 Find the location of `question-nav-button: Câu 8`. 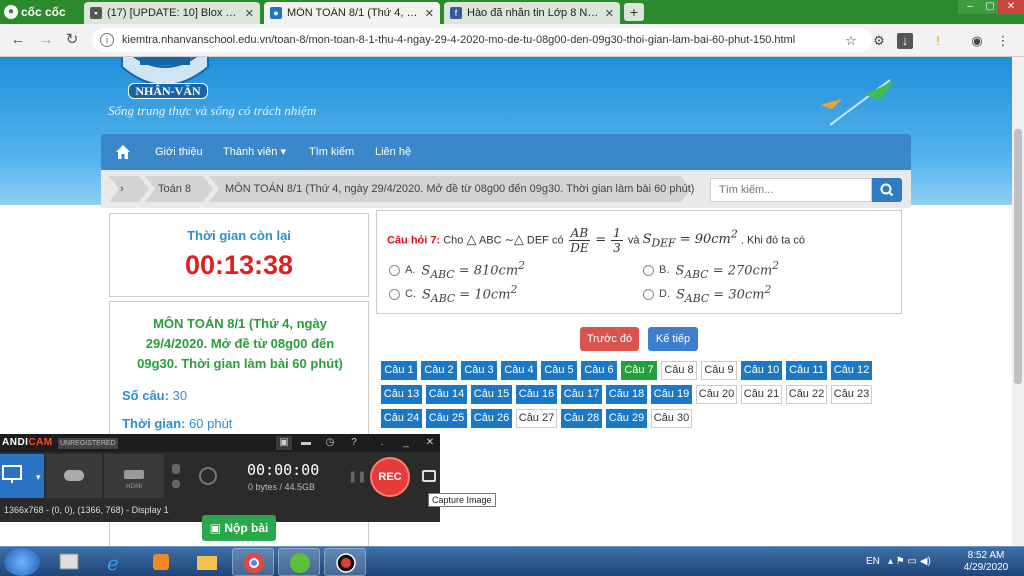

question-nav-button: Câu 8 is located at coordinates (679, 370).